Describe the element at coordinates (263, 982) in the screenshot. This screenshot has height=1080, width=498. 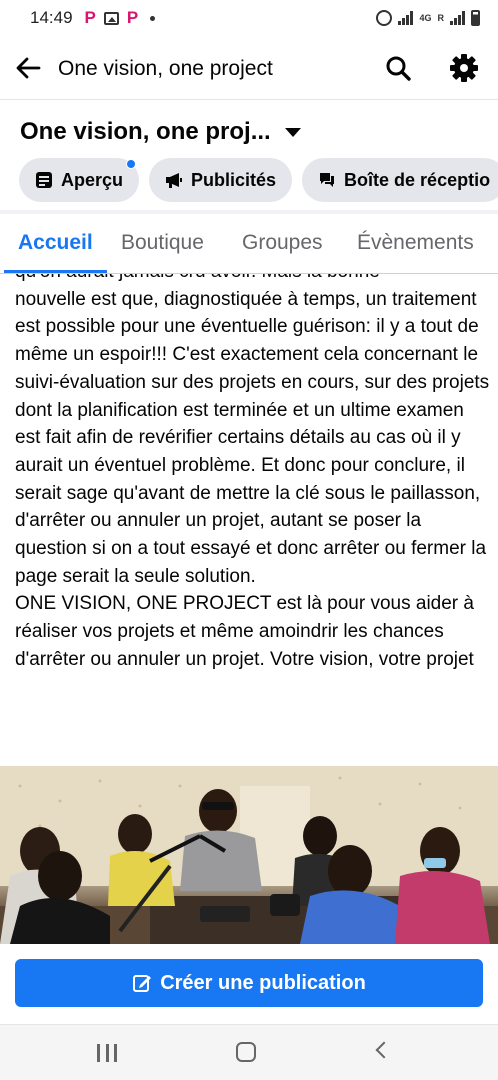
I see `create-post-label: Créer une publication` at that location.